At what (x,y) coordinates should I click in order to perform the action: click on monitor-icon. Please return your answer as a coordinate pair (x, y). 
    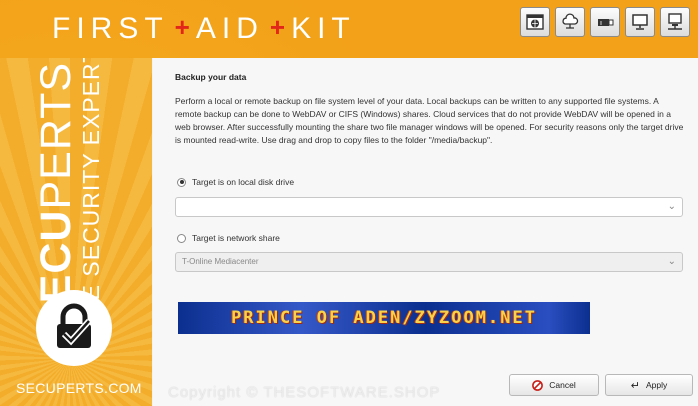
    Looking at the image, I should click on (640, 22).